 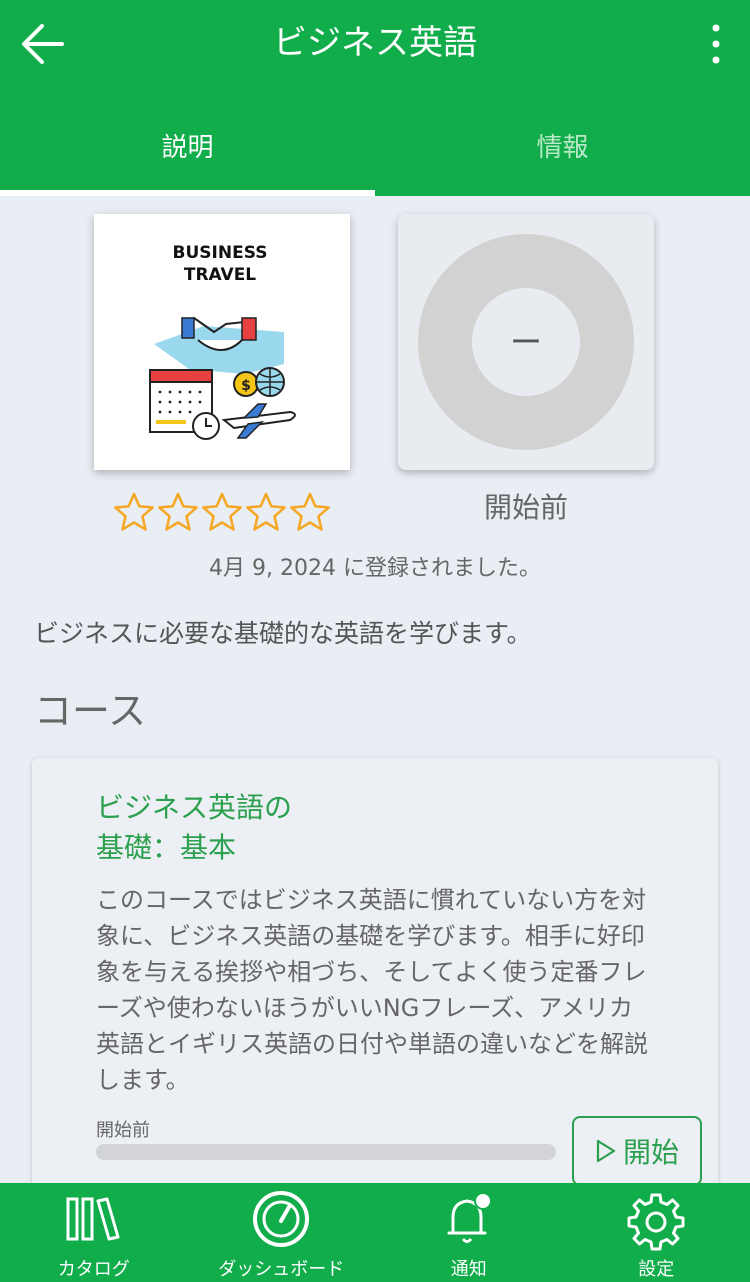 What do you see at coordinates (375, 568) in the screenshot?
I see `registered-date: 4月 9, 2024 に登録されました。` at bounding box center [375, 568].